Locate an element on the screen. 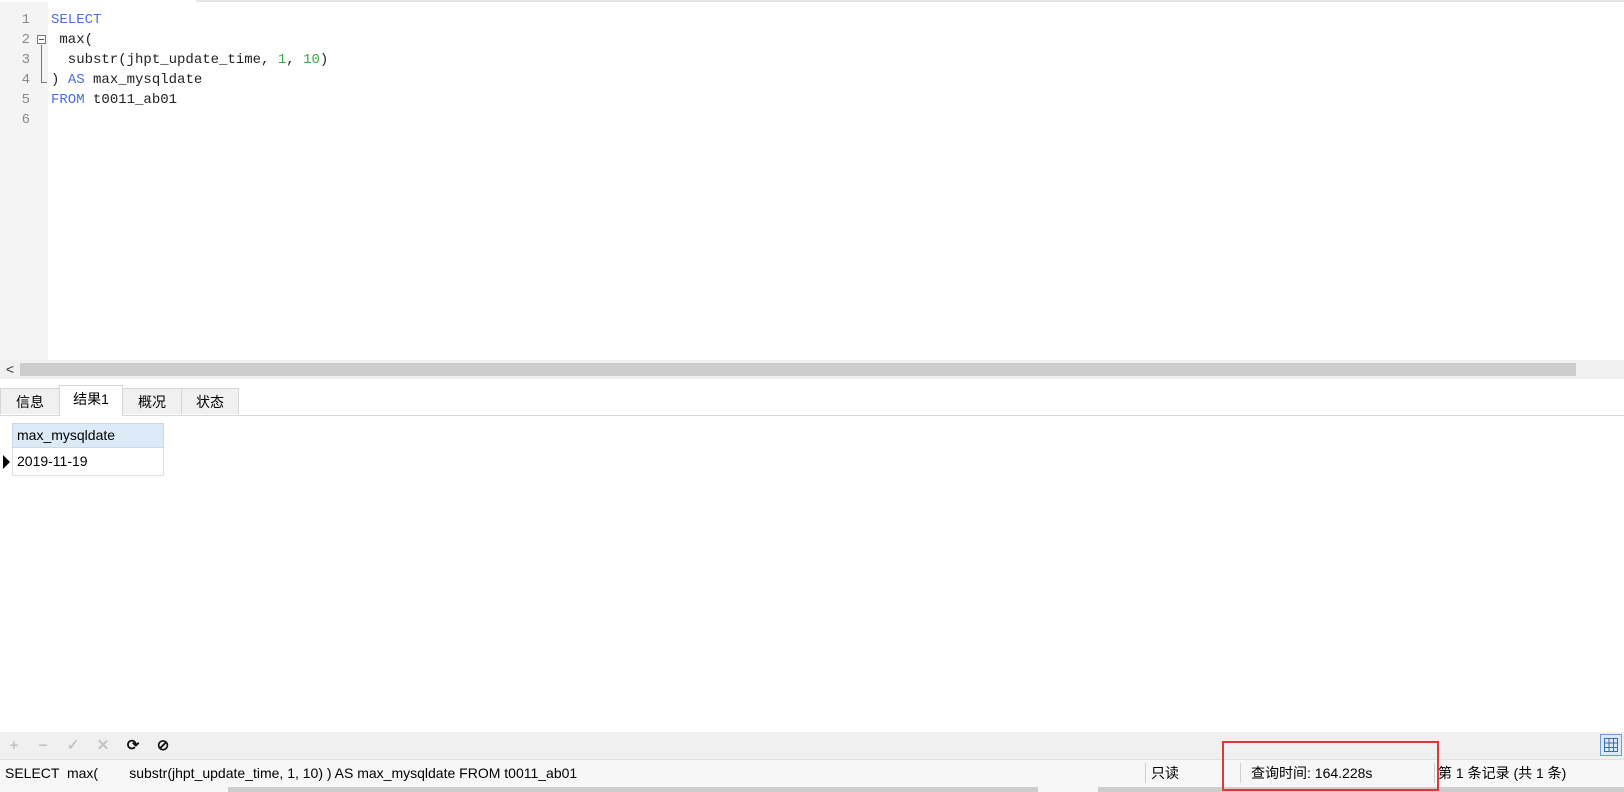 The width and height of the screenshot is (1624, 792). sql-keyword: SELECT is located at coordinates (76, 20).